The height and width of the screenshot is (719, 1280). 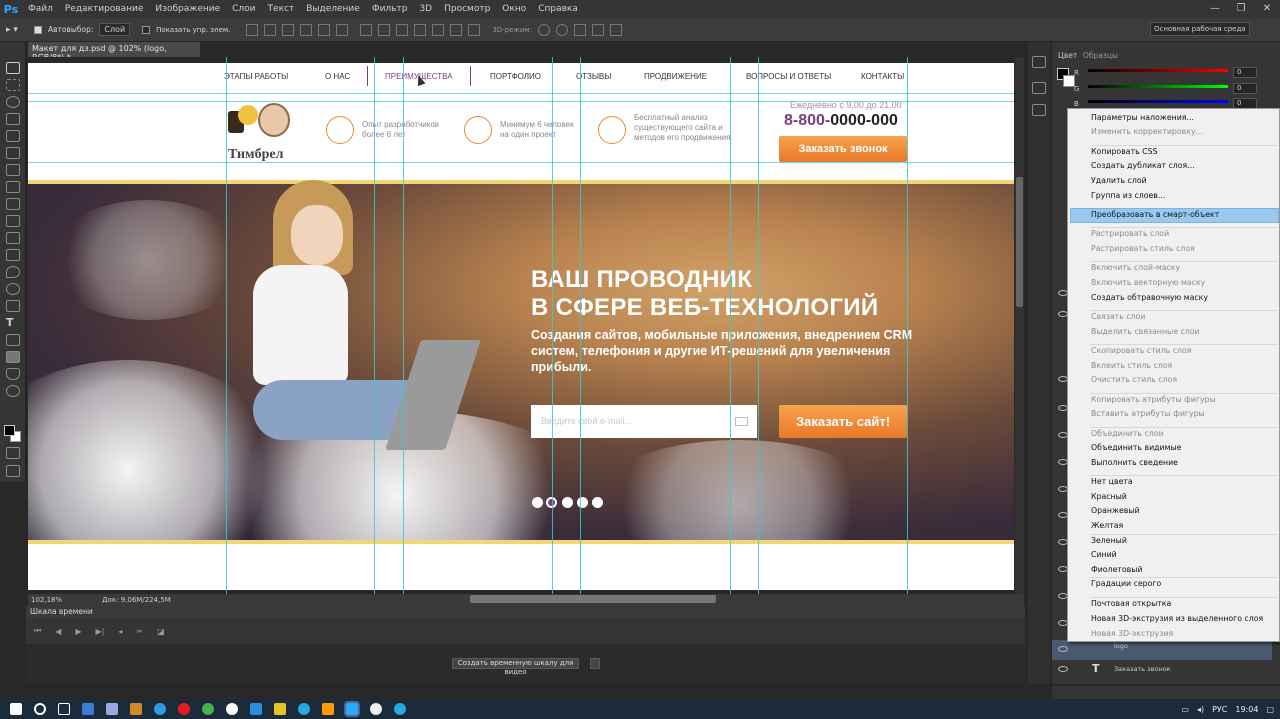 I want to click on distribute-bottom-icon, so click(x=402, y=29).